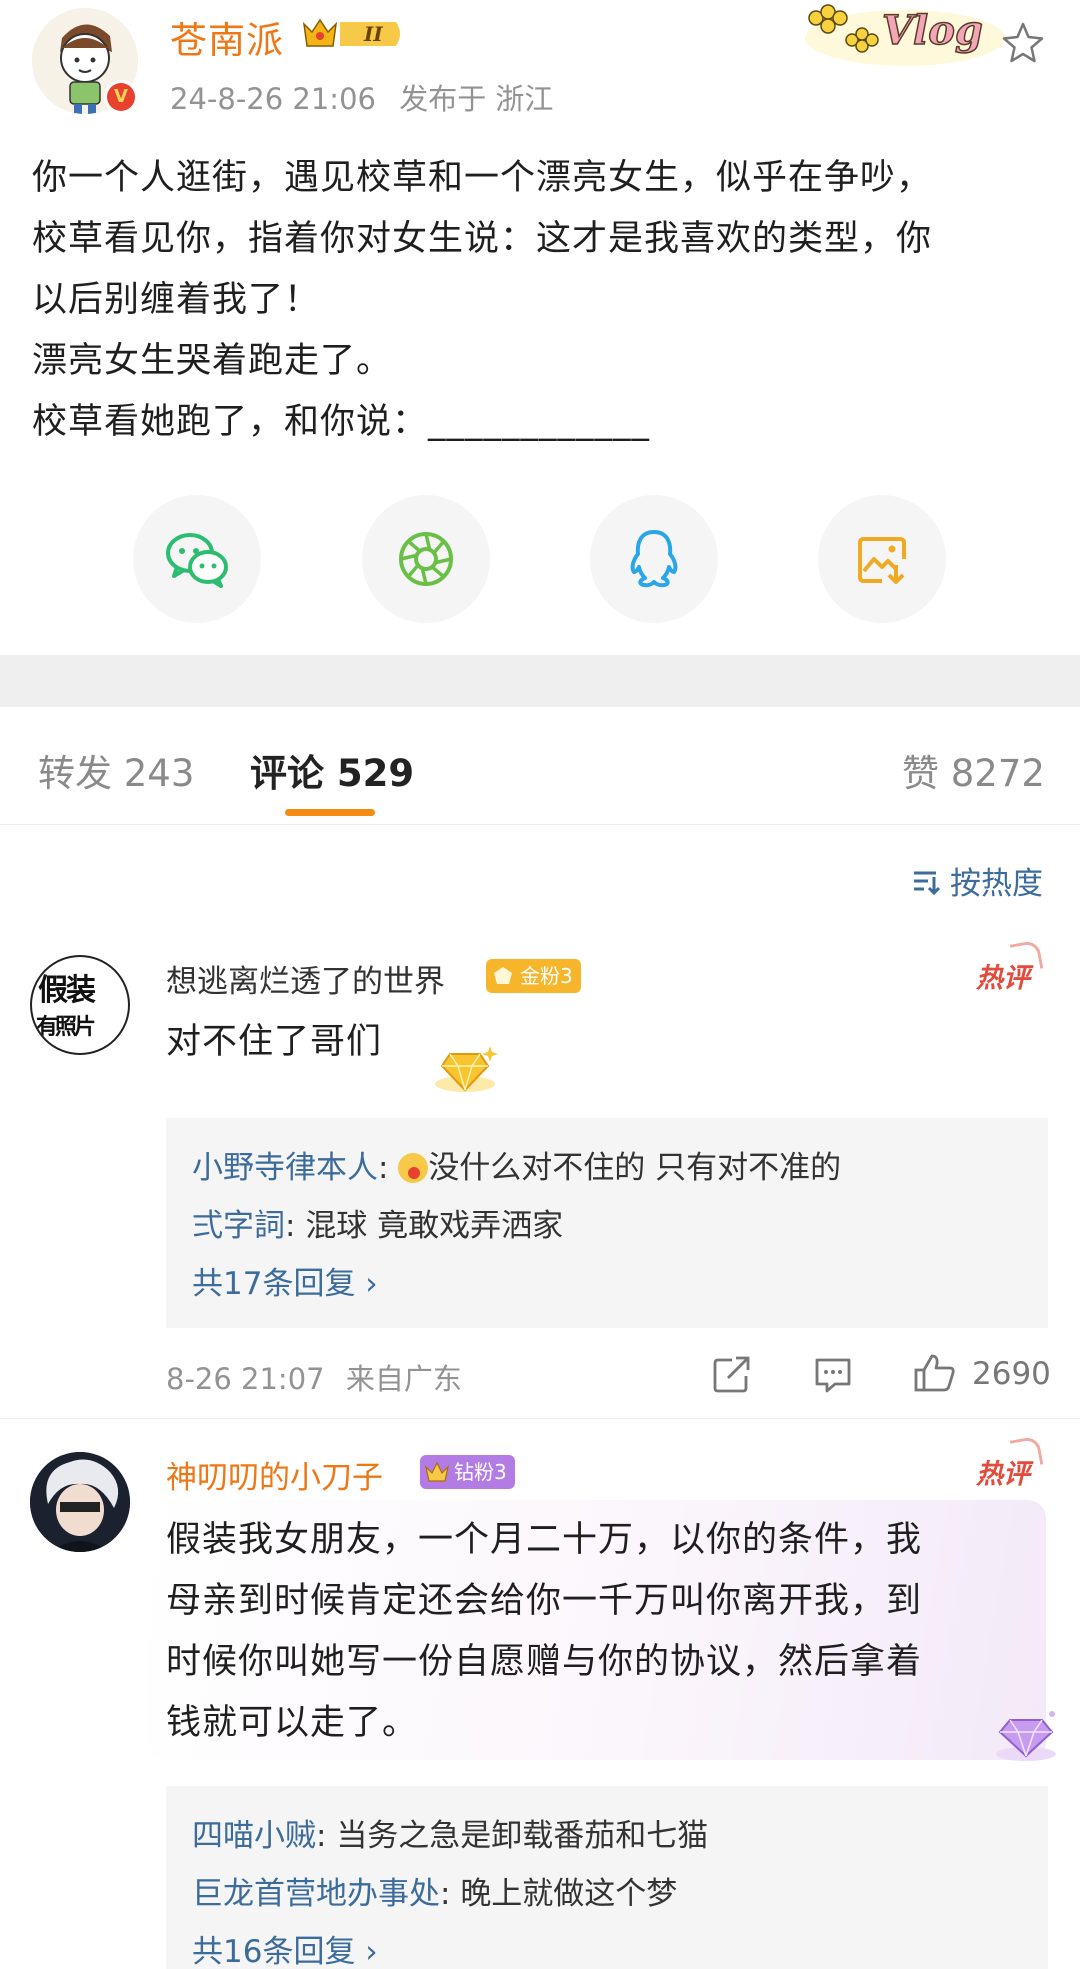  What do you see at coordinates (540, 1418) in the screenshot?
I see `comment-divider` at bounding box center [540, 1418].